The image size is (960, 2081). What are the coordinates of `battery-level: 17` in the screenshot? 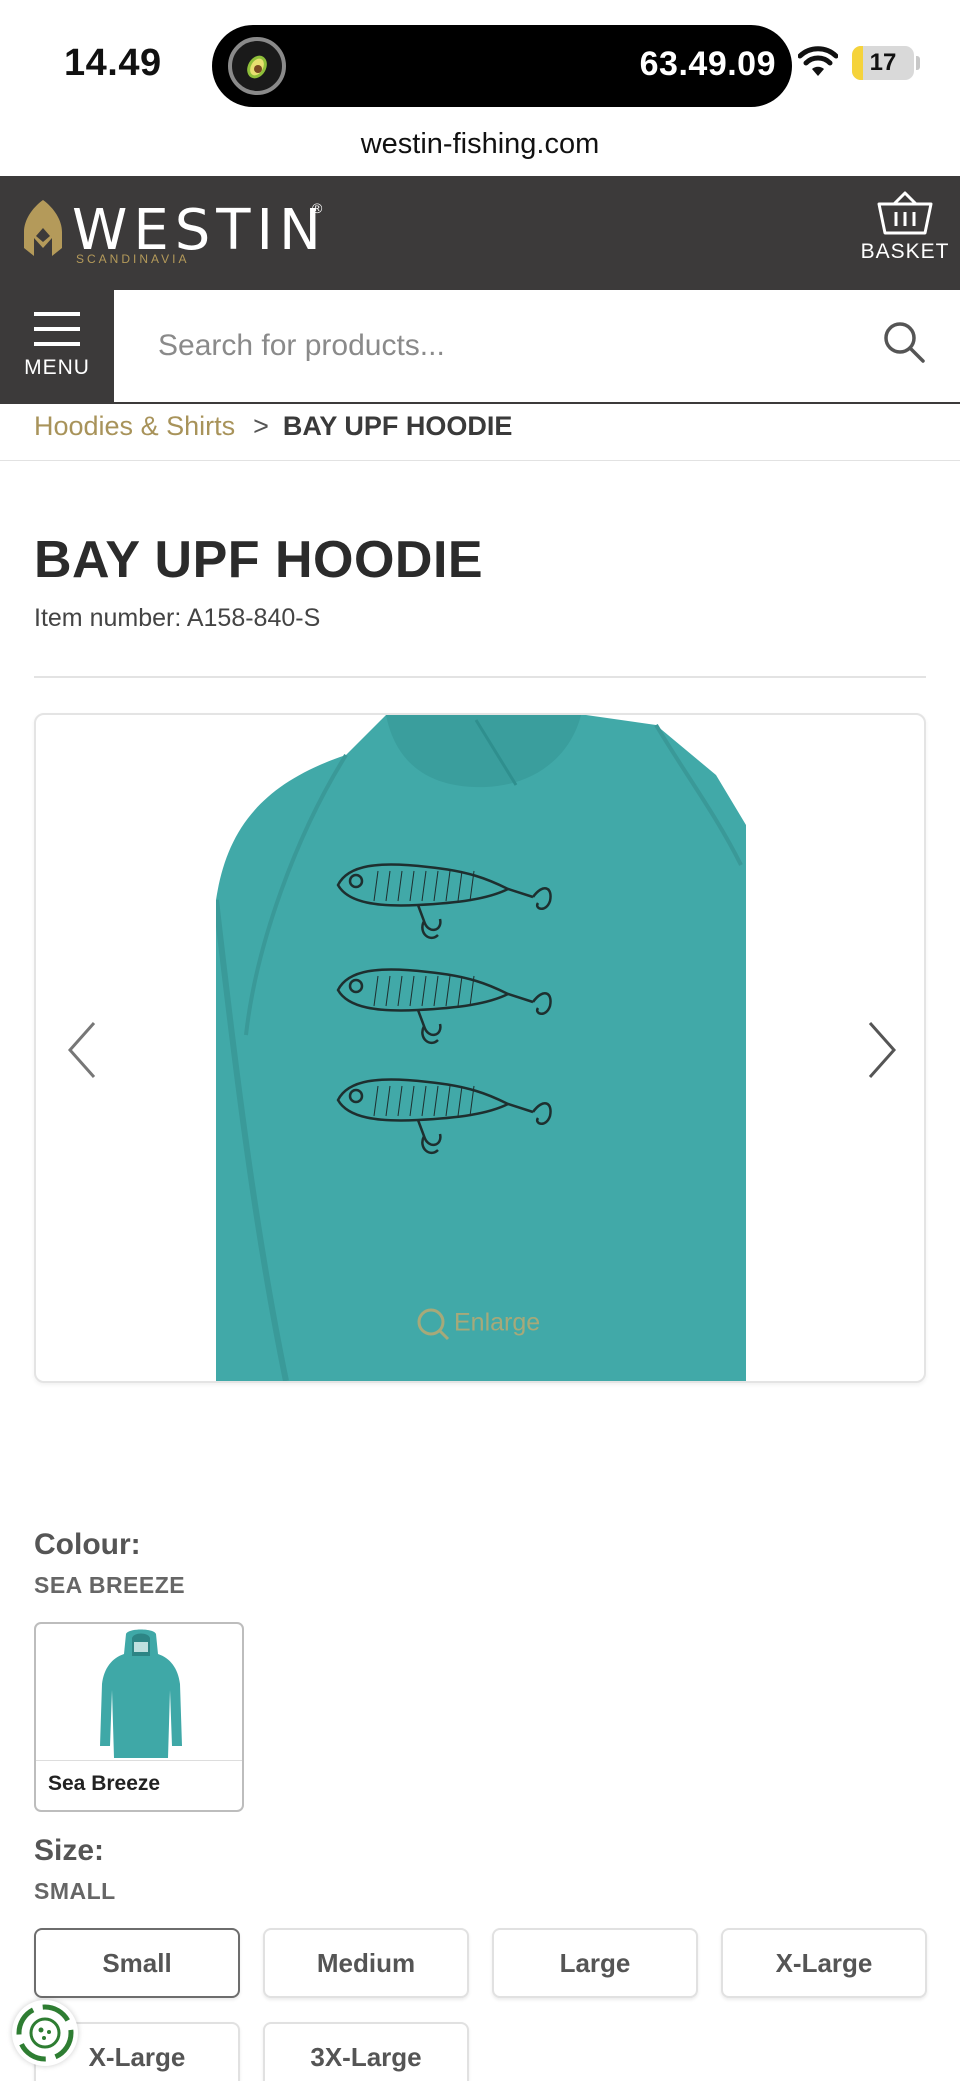 It's located at (883, 62).